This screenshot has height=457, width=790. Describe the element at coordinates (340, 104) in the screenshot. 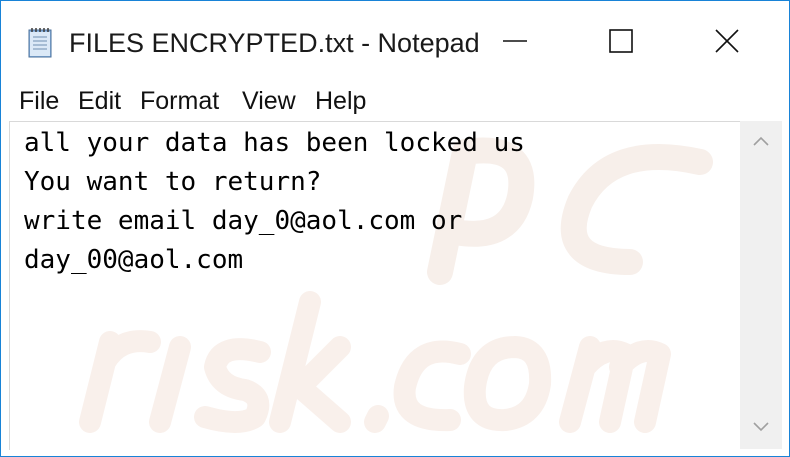

I see `menu-help: Help` at that location.